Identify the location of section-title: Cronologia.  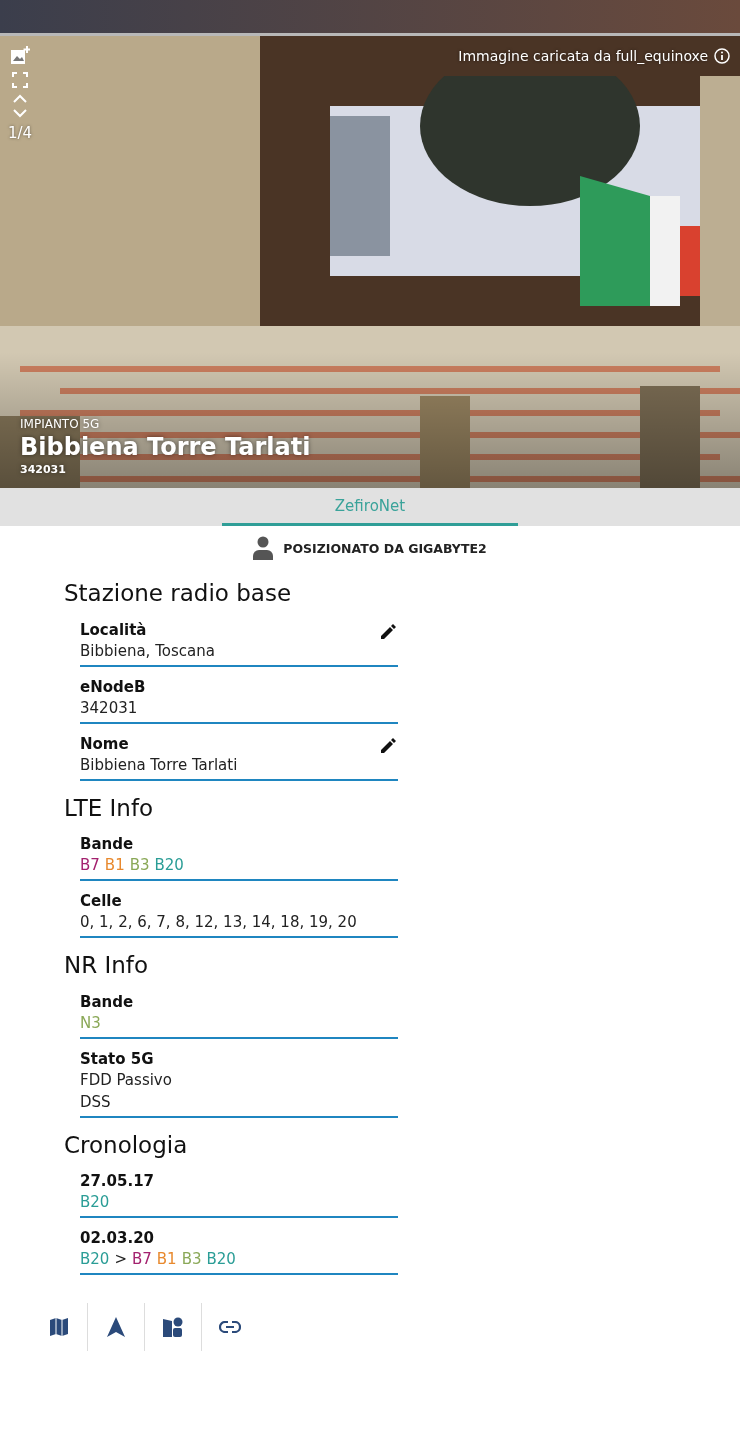
(126, 1145).